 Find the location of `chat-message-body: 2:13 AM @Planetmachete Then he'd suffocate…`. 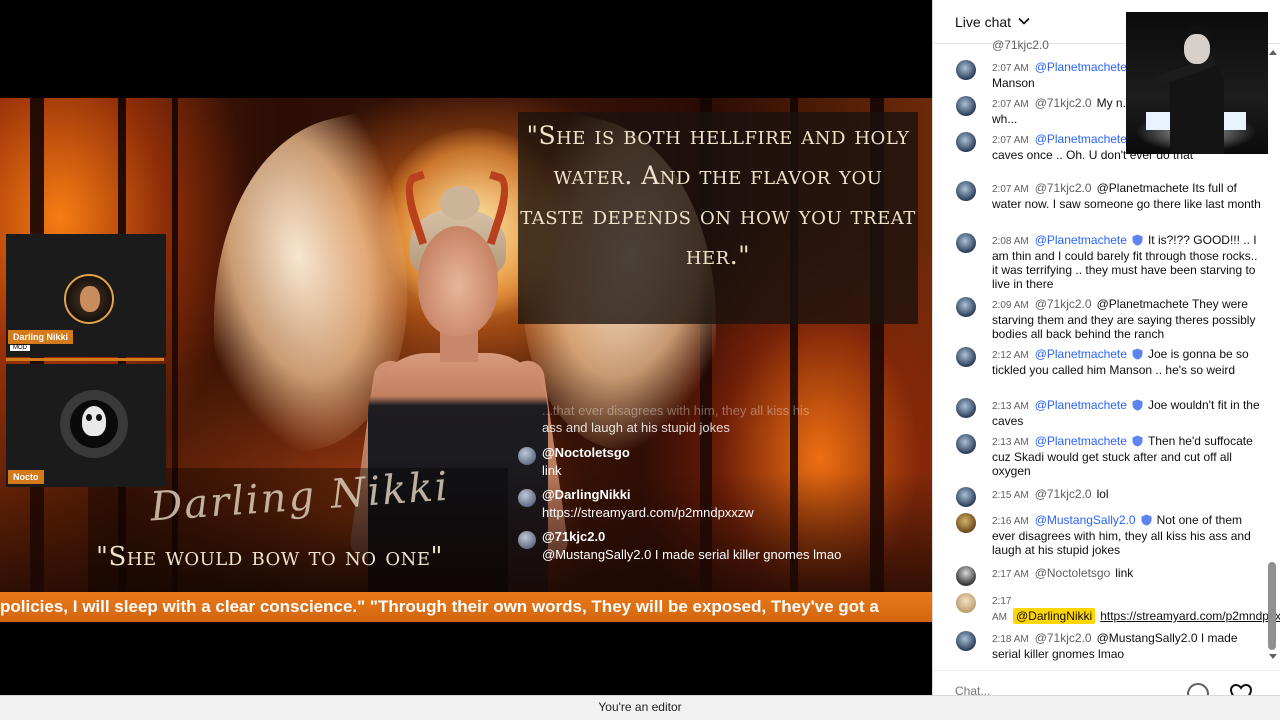

chat-message-body: 2:13 AM @Planetmachete Then he'd suffocate… is located at coordinates (1127, 456).